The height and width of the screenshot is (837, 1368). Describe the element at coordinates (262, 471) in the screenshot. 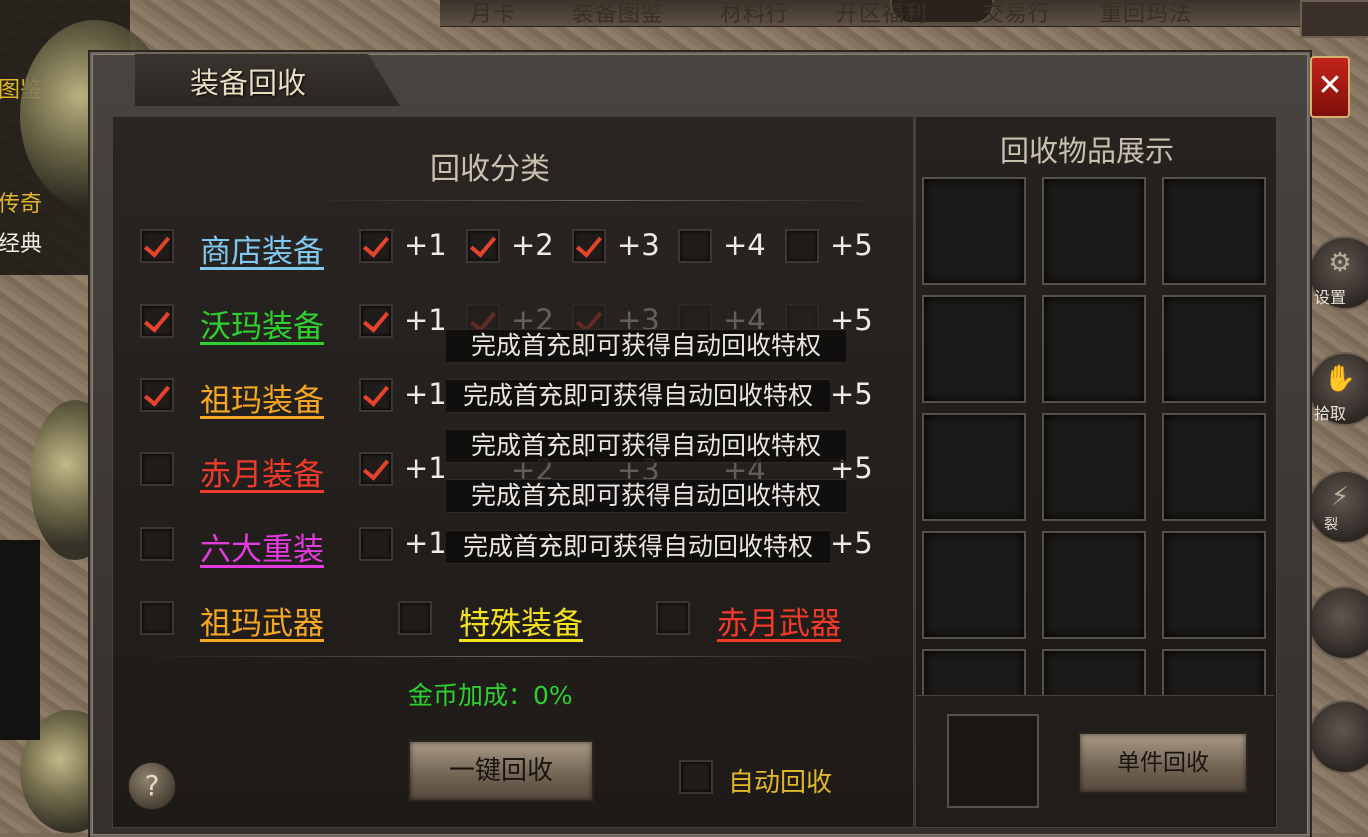

I see `label-chiyue-equipment: 赤月装备` at that location.